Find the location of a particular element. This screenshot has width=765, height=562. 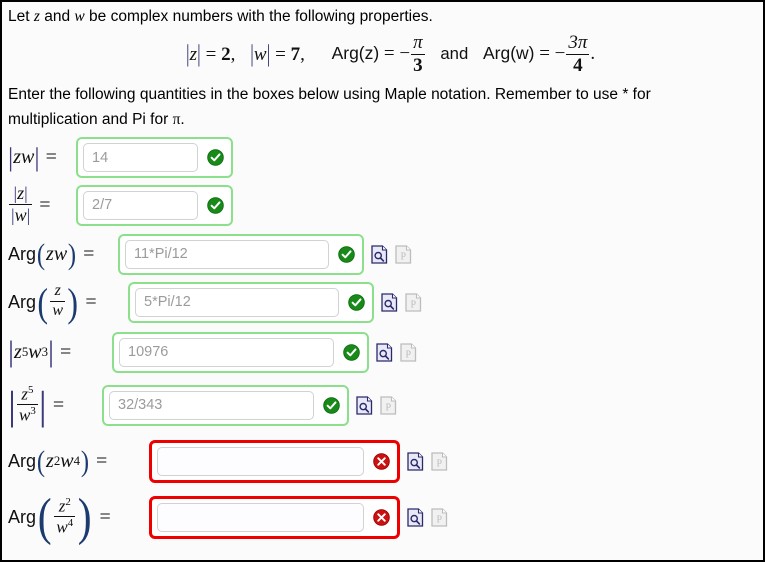

fraction-numerator: z5 is located at coordinates (27, 393).